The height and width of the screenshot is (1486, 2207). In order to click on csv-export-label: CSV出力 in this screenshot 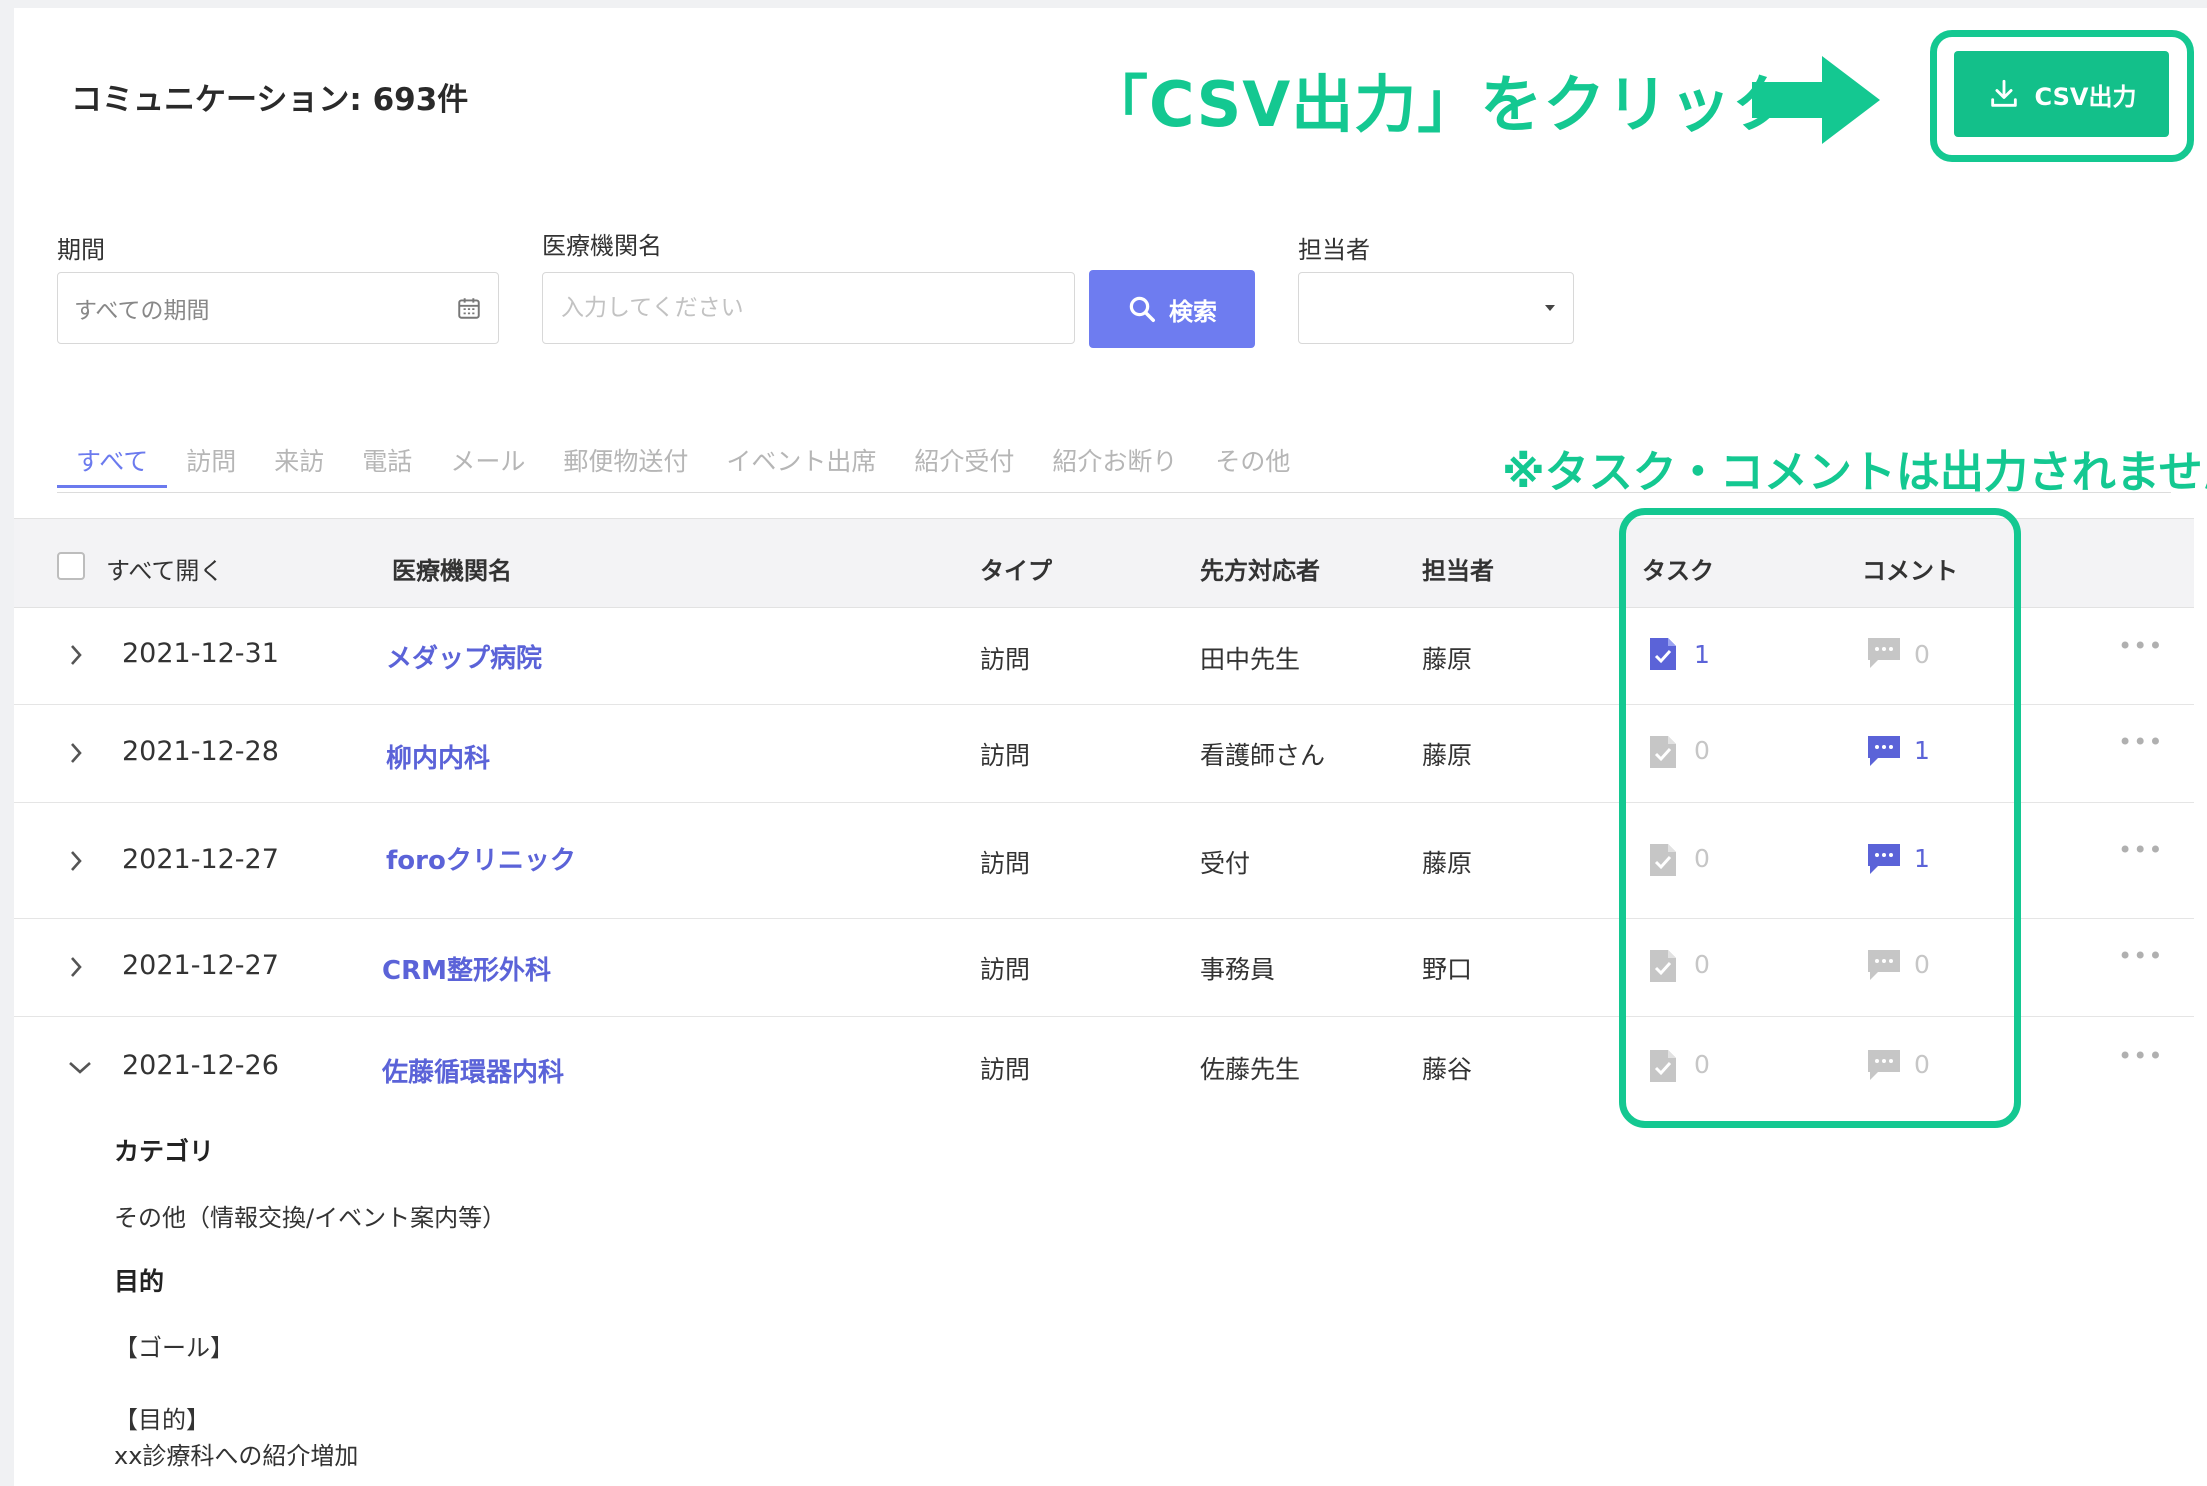, I will do `click(2085, 96)`.